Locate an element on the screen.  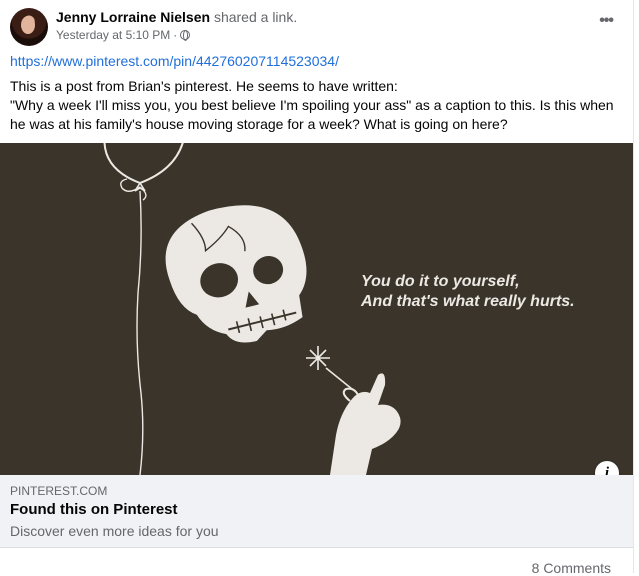
shared-label: shared a link. is located at coordinates (254, 17).